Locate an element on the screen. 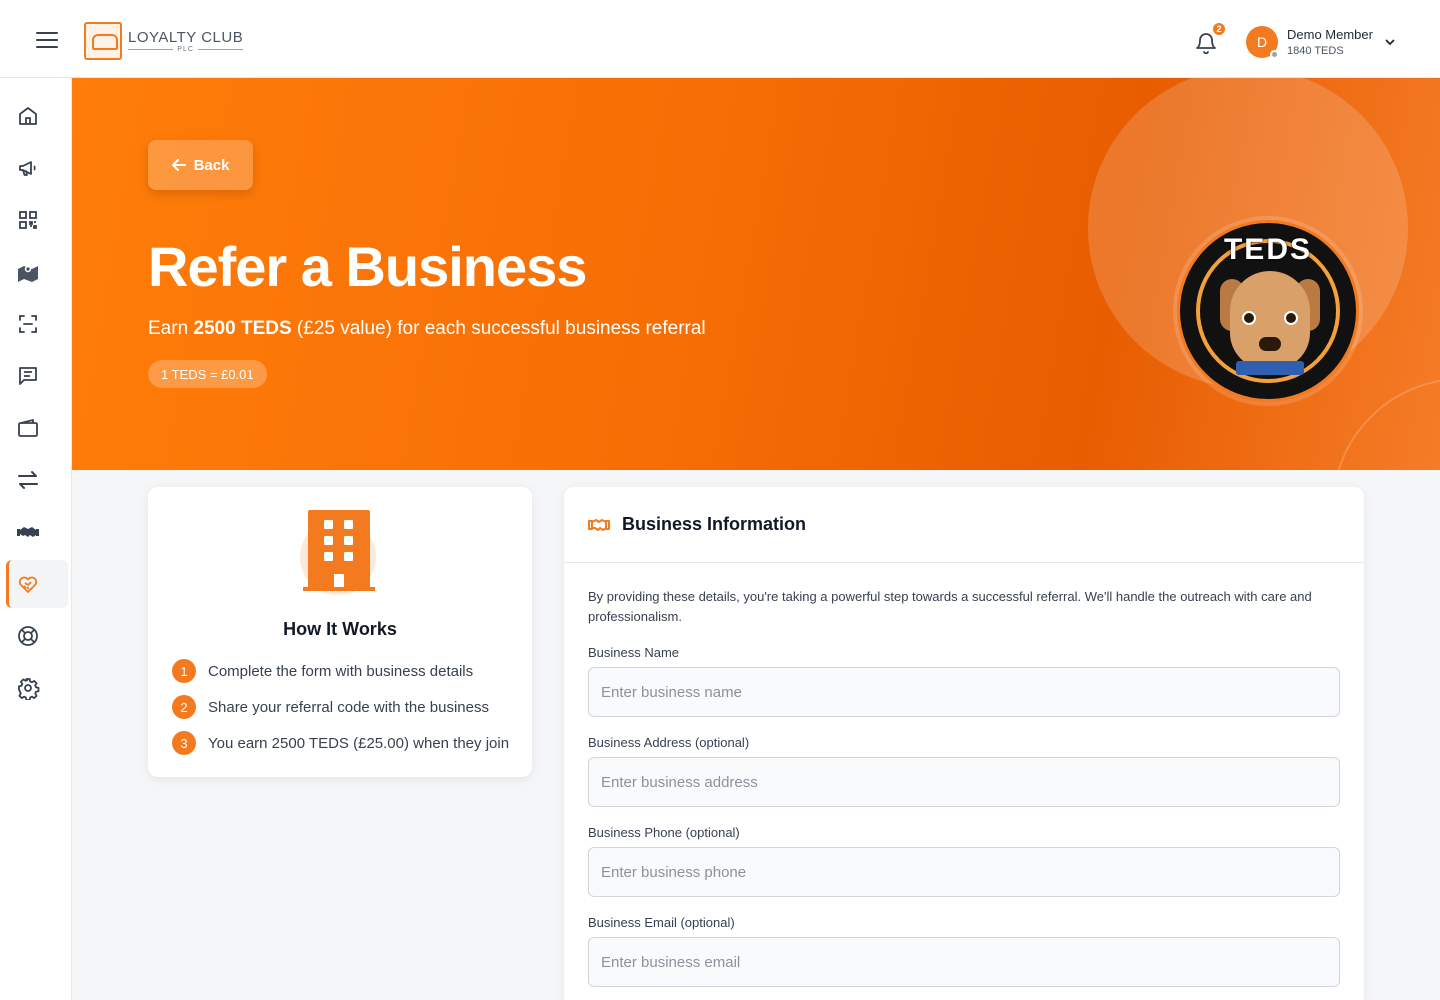  sidebar-item-refer is located at coordinates (37, 584).